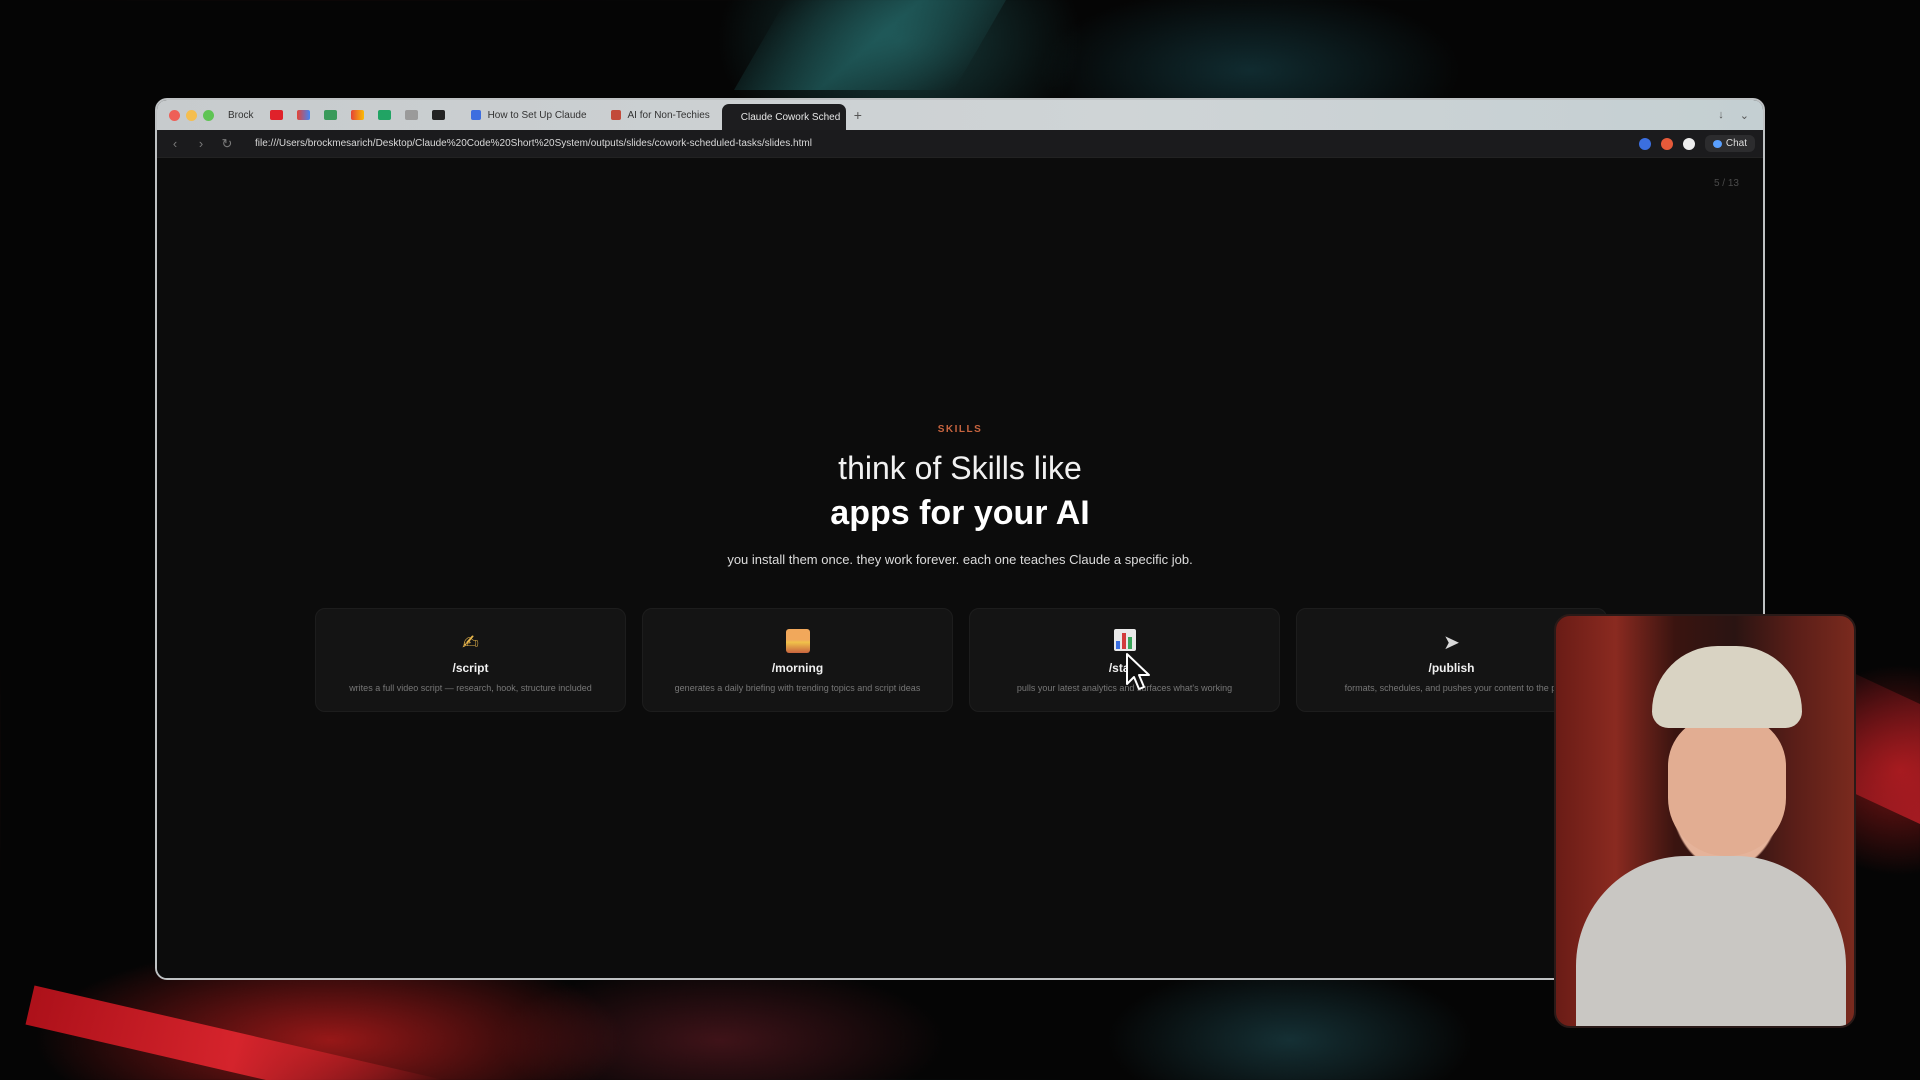  Describe the element at coordinates (470, 668) in the screenshot. I see `skill-name: /script` at that location.